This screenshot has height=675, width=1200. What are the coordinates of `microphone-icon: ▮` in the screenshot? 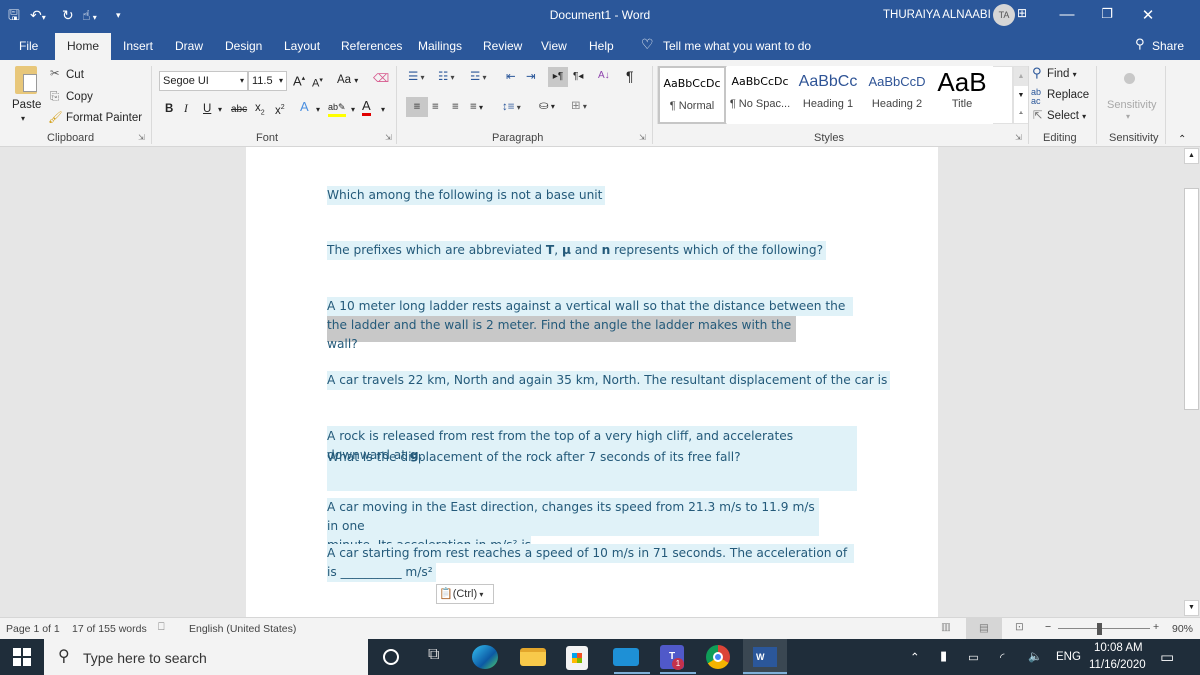 It's located at (943, 656).